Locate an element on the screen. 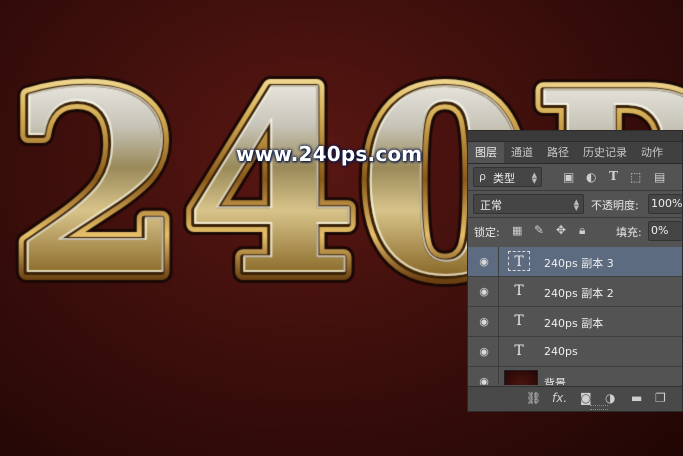 Image resolution: width=683 pixels, height=456 pixels. fill-label: 填充: is located at coordinates (629, 232).